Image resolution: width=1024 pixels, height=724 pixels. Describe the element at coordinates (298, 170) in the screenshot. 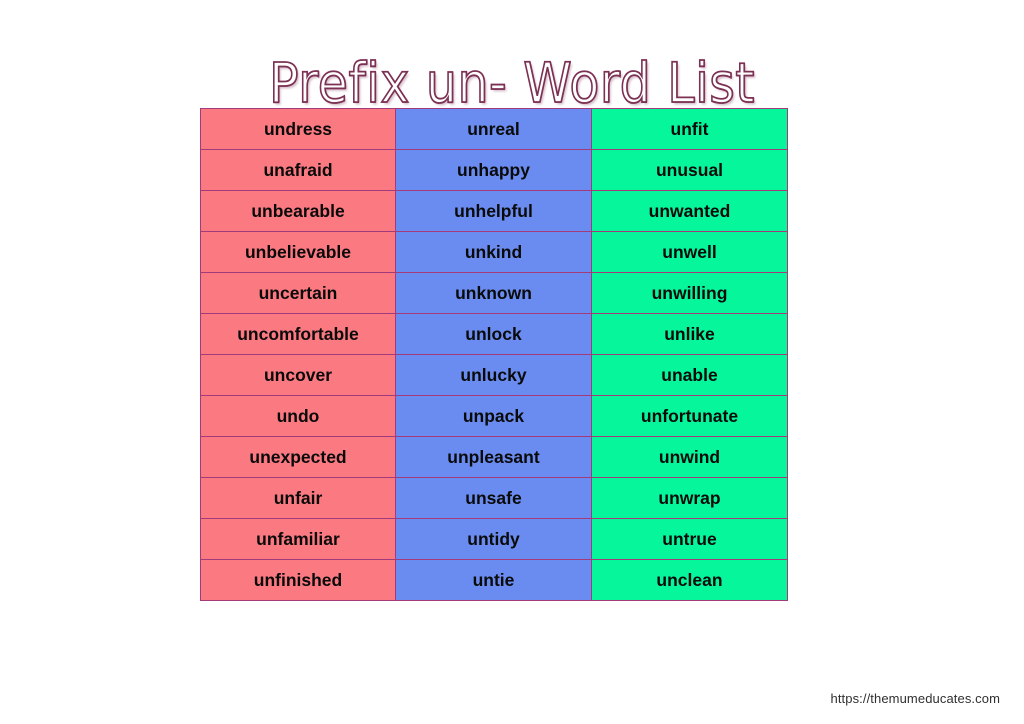

I see `word-cell: unafraid` at that location.